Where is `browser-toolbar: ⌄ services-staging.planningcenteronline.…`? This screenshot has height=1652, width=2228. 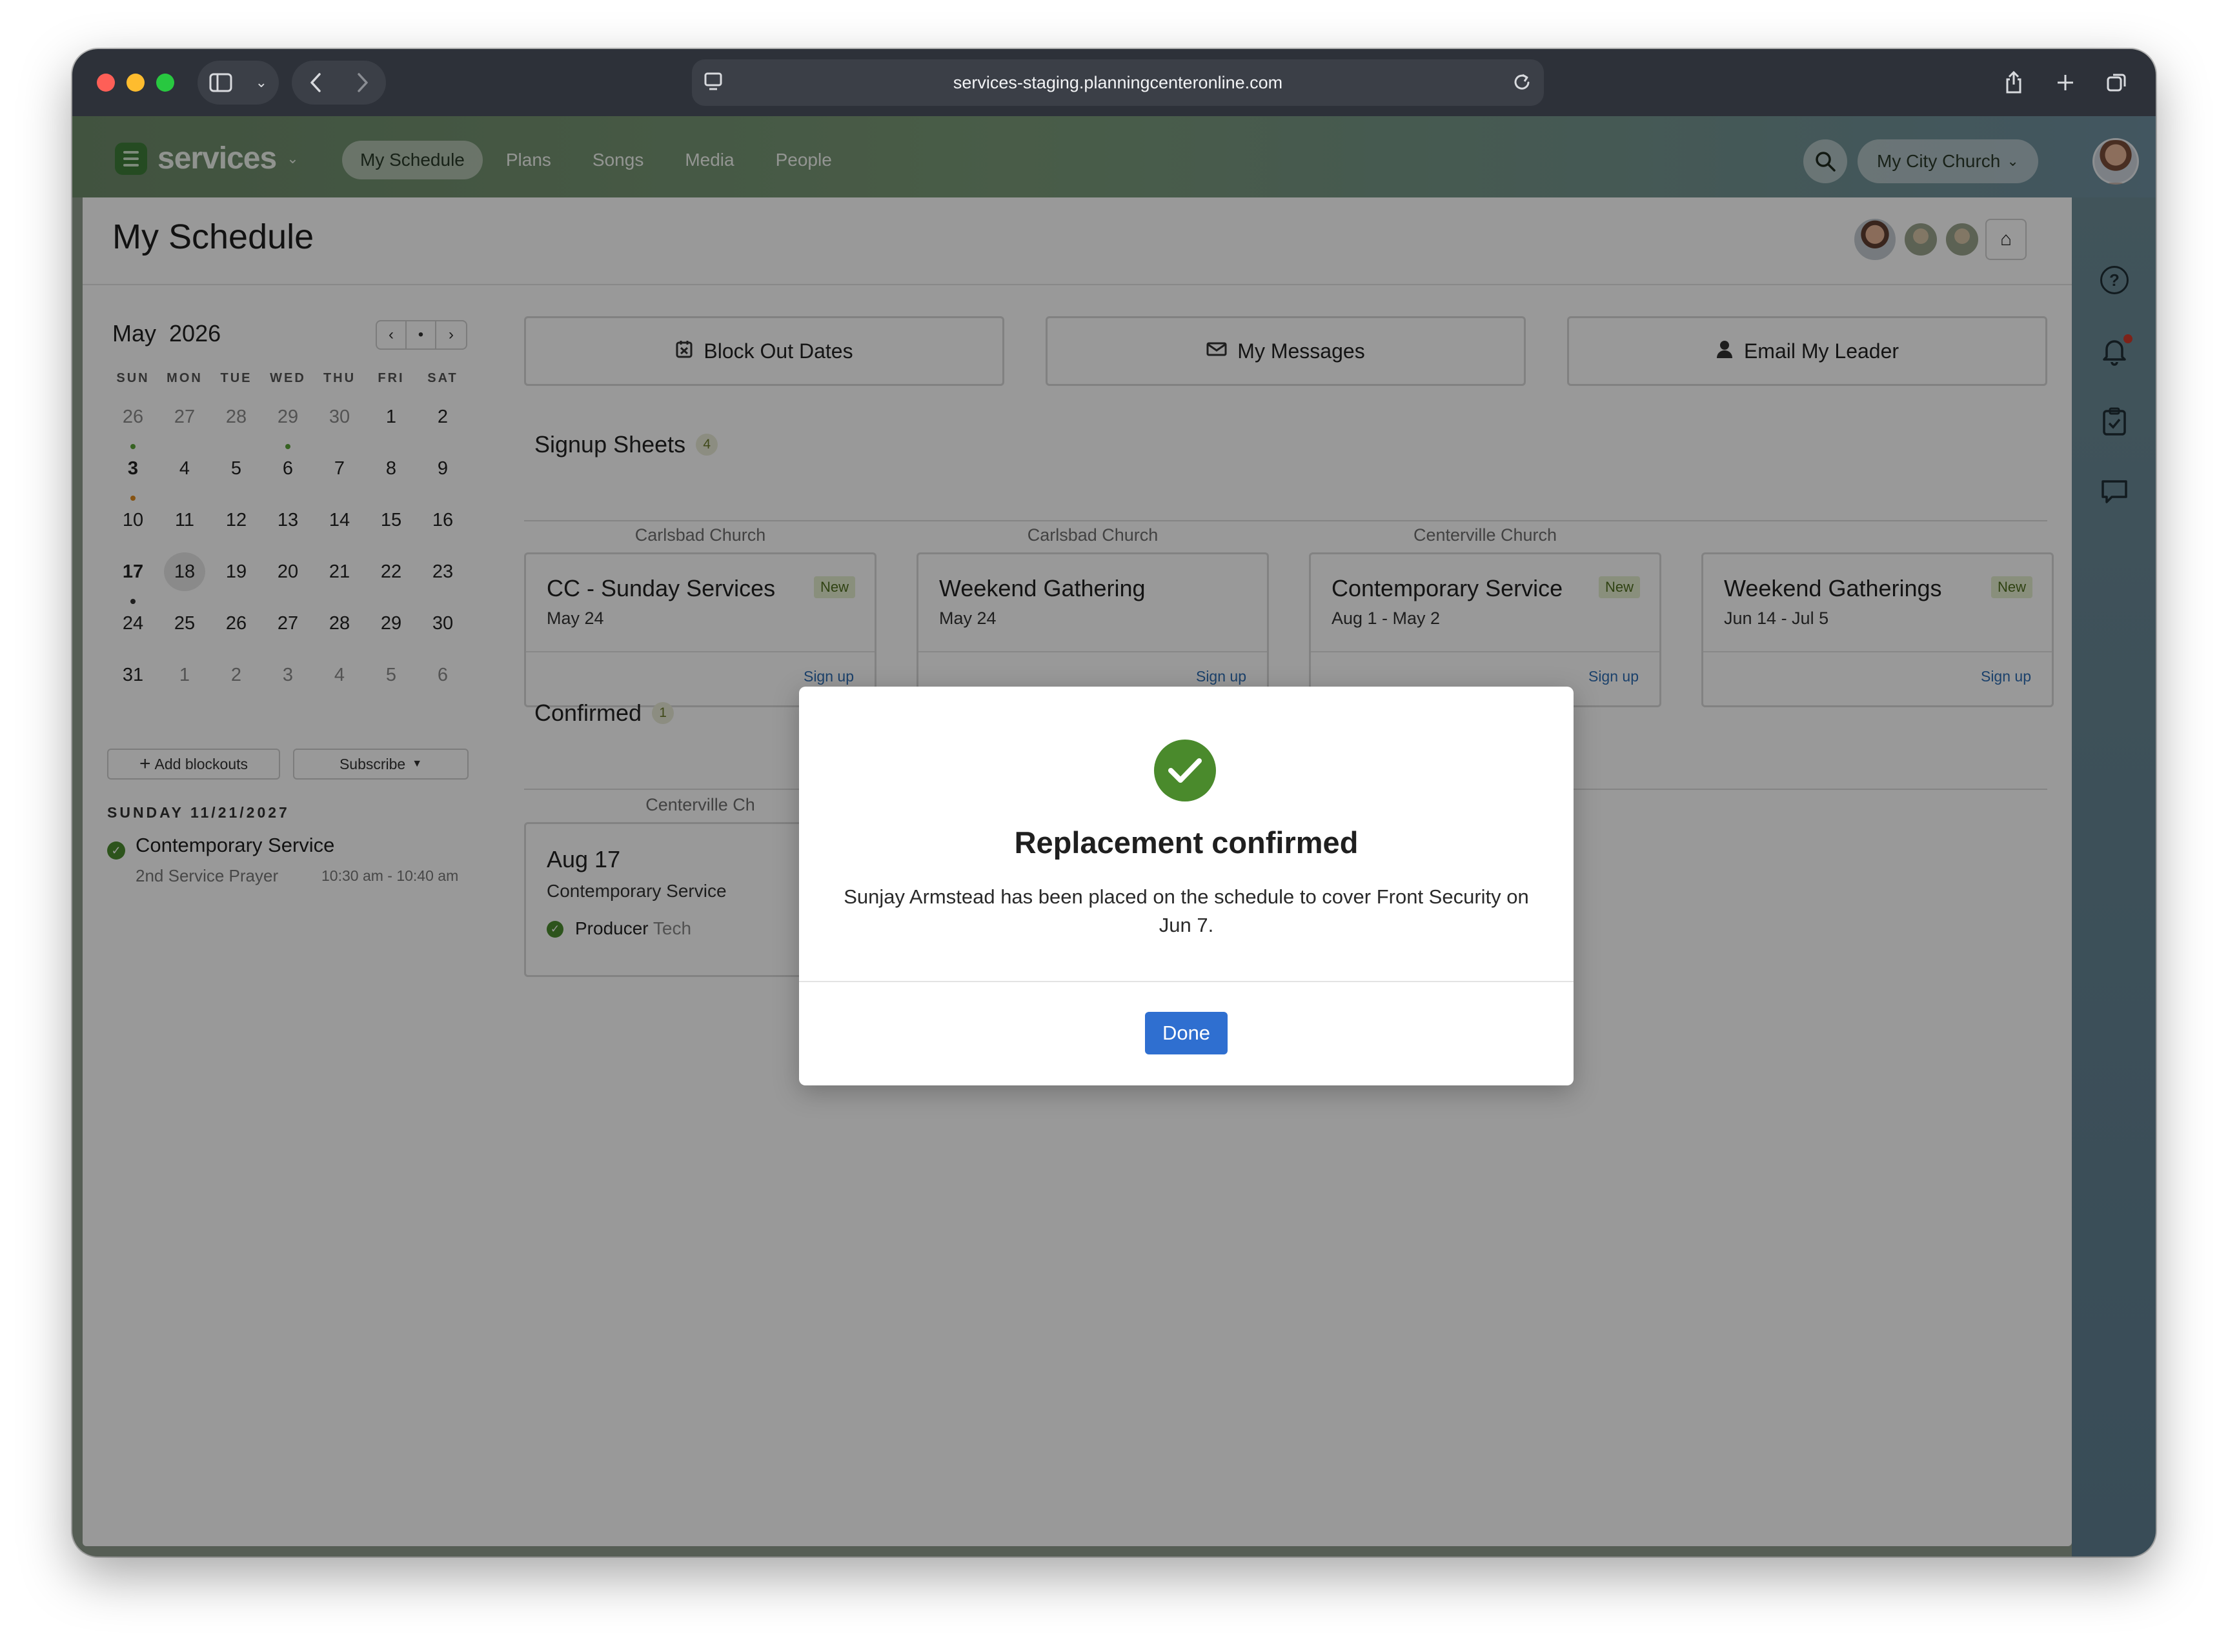 browser-toolbar: ⌄ services-staging.planningcenteronline.… is located at coordinates (1114, 82).